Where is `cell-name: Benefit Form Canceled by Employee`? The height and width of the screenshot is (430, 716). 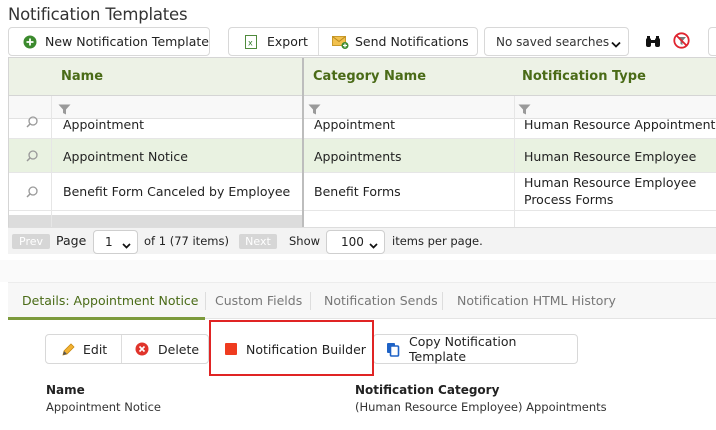
cell-name: Benefit Form Canceled by Employee is located at coordinates (177, 191).